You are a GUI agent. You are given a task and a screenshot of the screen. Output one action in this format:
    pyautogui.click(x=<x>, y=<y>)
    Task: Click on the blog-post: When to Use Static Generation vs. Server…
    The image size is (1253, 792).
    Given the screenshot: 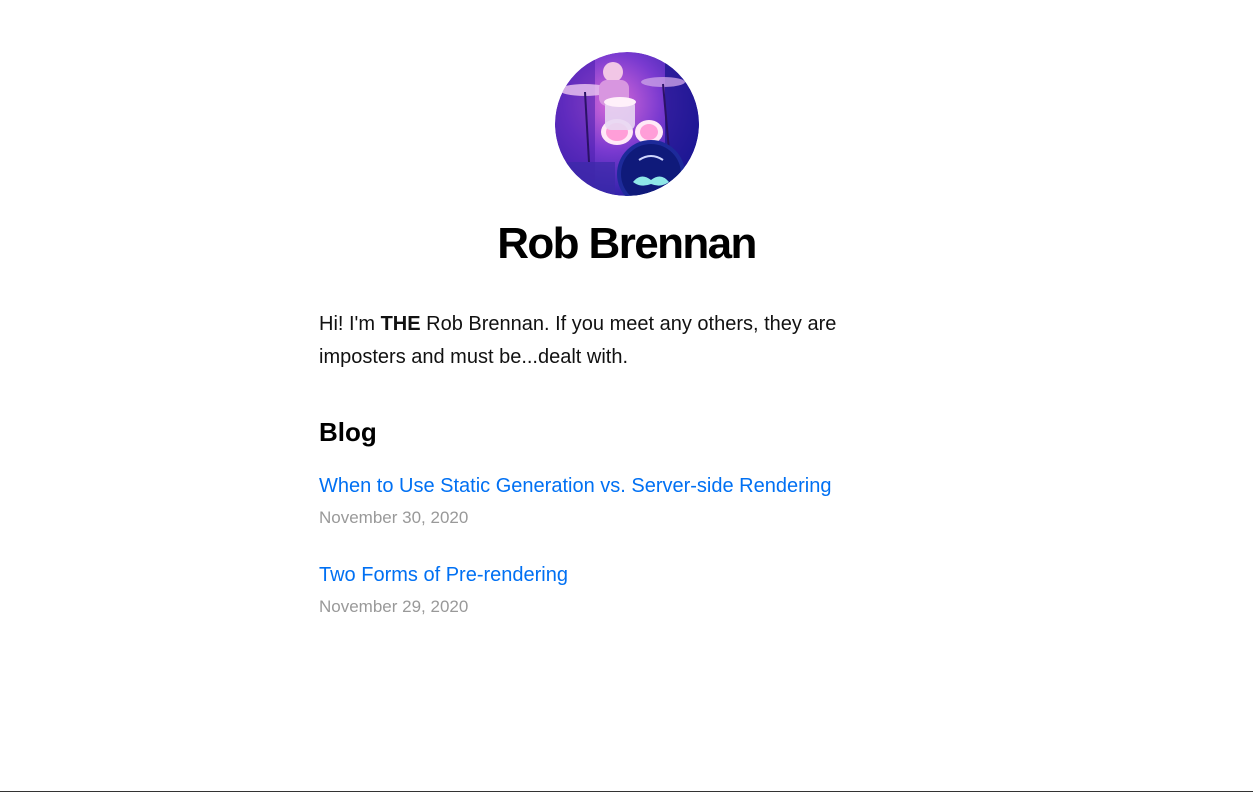 What is the action you would take?
    pyautogui.click(x=629, y=501)
    